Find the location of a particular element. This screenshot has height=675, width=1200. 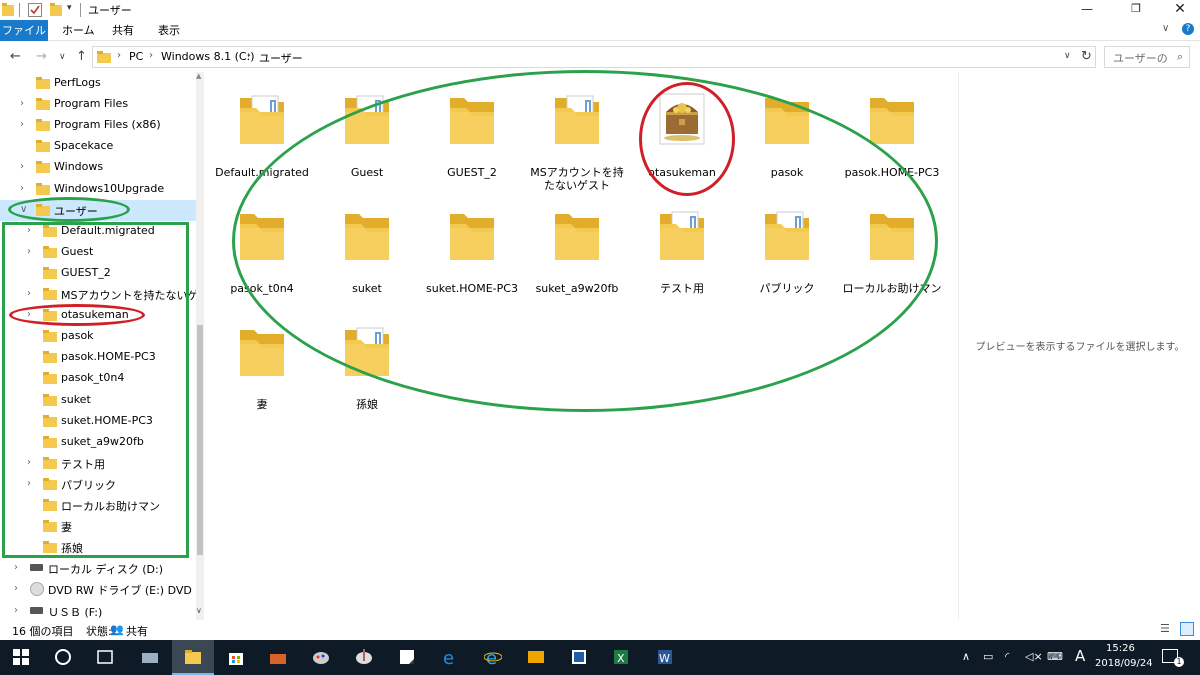

tree-item: › Program Files (x86) is located at coordinates (98, 125).